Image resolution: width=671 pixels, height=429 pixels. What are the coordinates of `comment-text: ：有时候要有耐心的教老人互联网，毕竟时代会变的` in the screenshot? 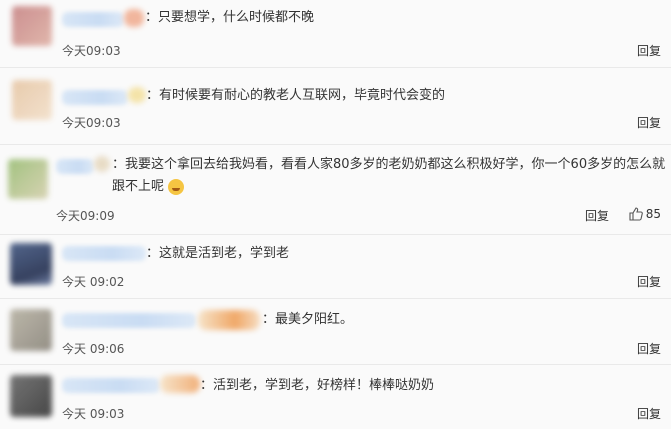 It's located at (296, 95).